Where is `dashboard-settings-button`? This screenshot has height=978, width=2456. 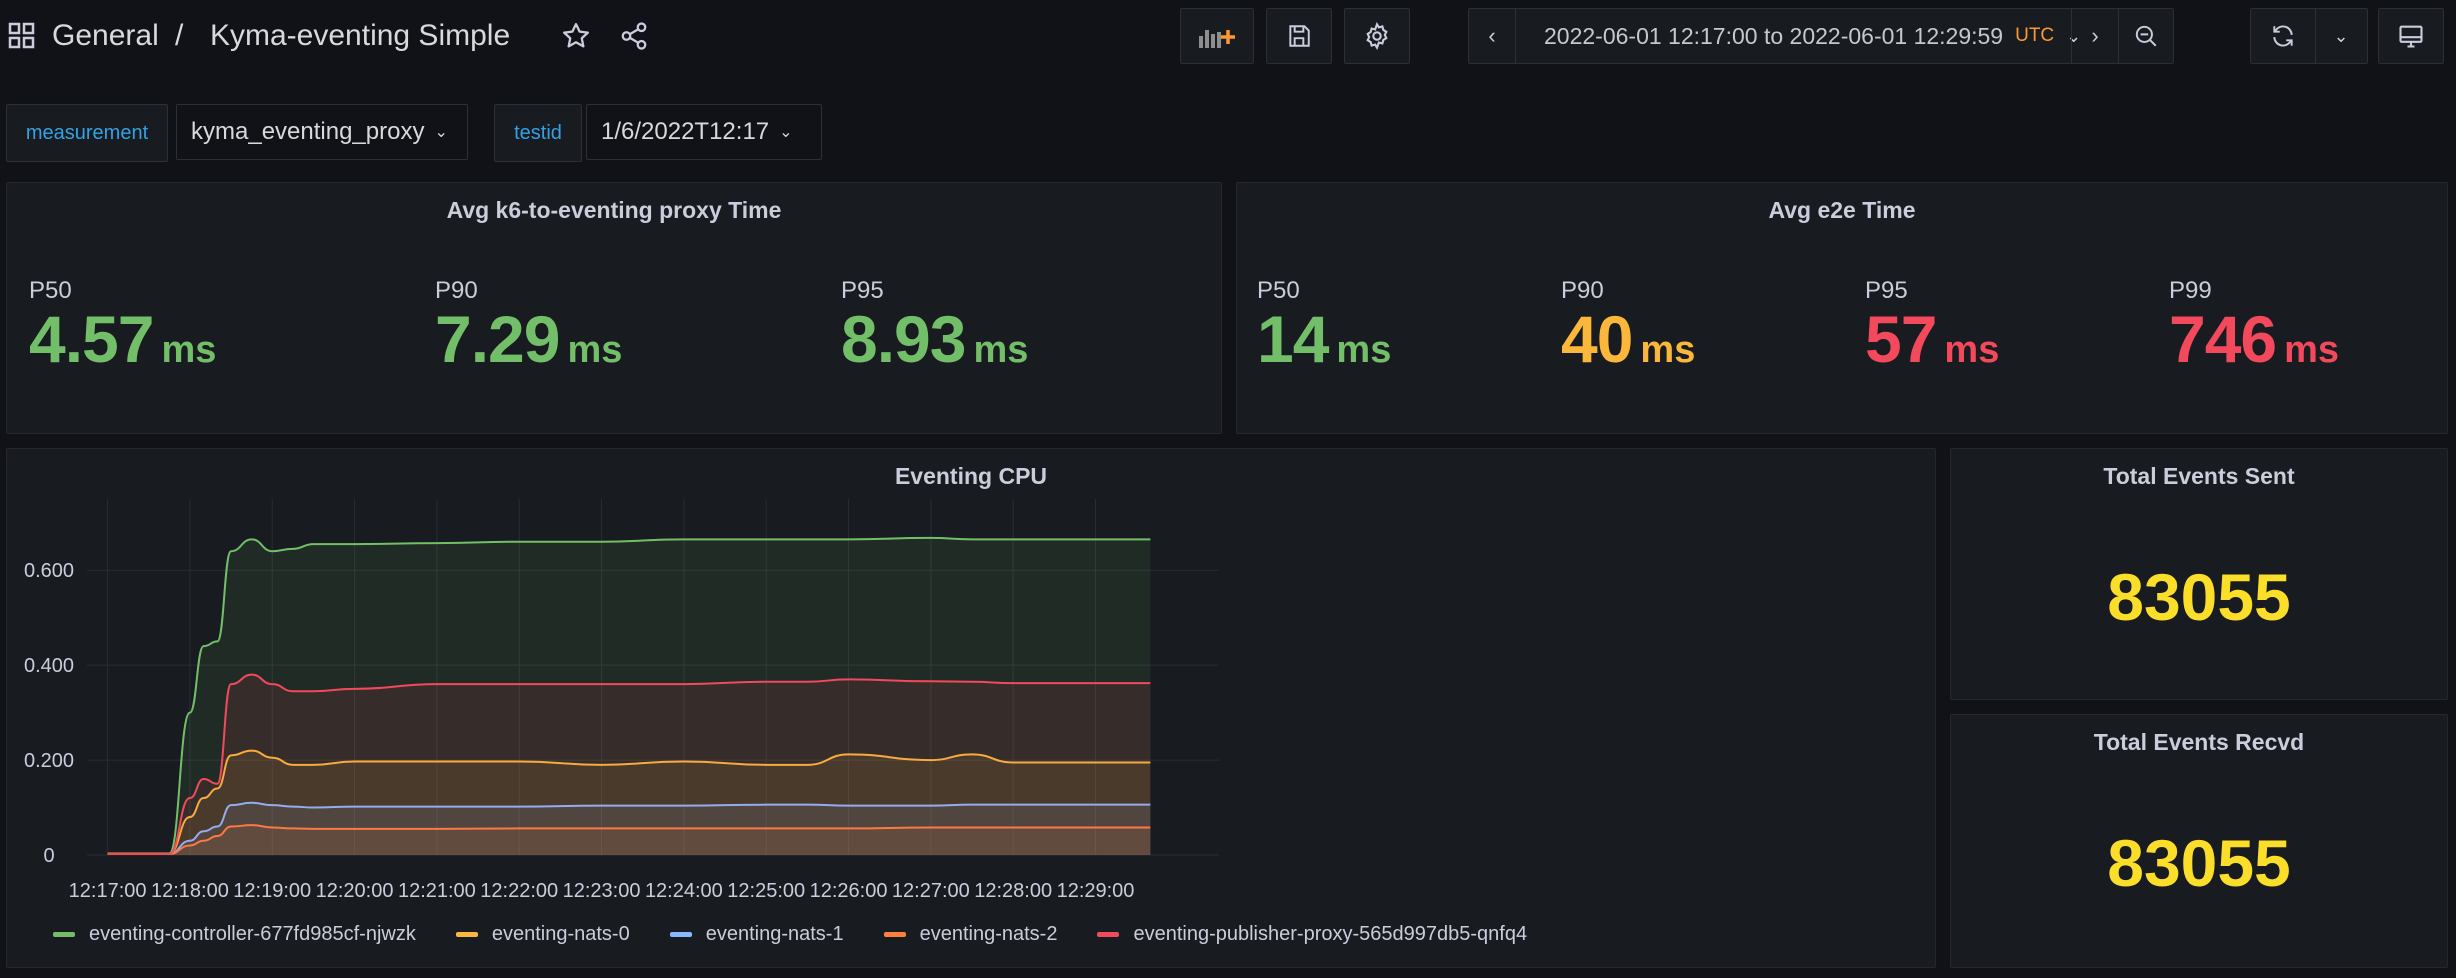
dashboard-settings-button is located at coordinates (1377, 36).